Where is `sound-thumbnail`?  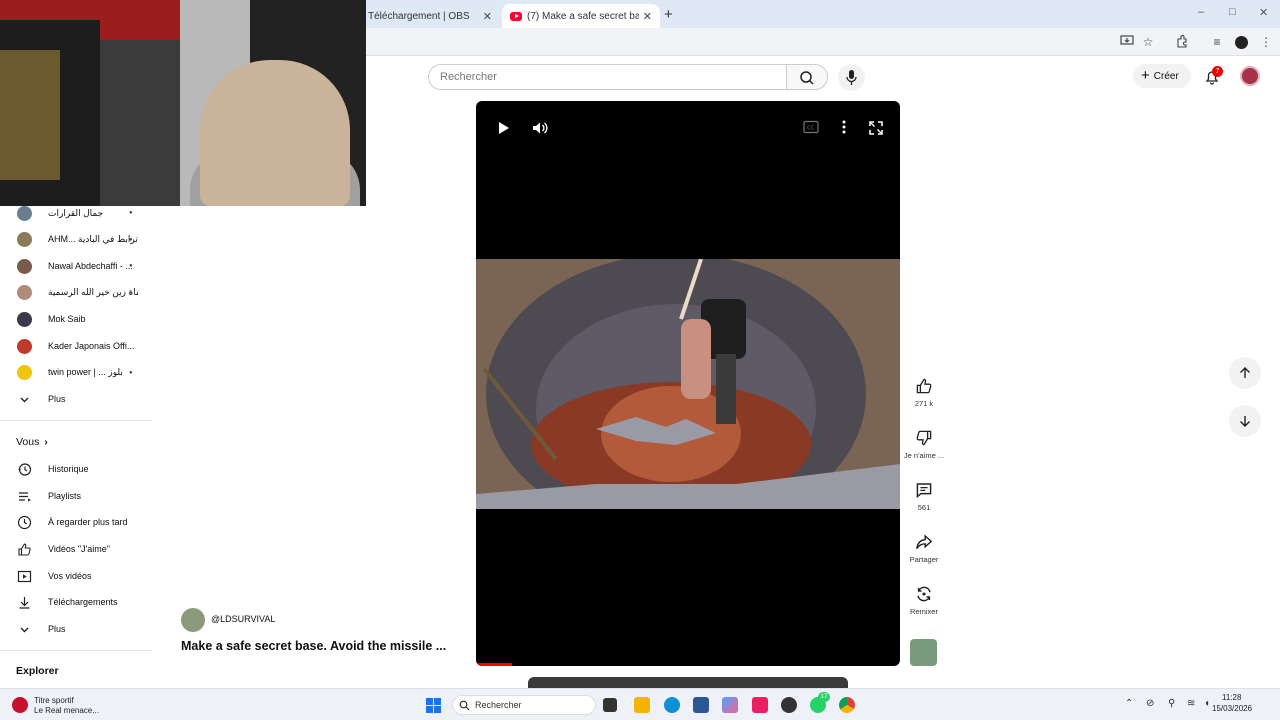
sound-thumbnail is located at coordinates (923, 652).